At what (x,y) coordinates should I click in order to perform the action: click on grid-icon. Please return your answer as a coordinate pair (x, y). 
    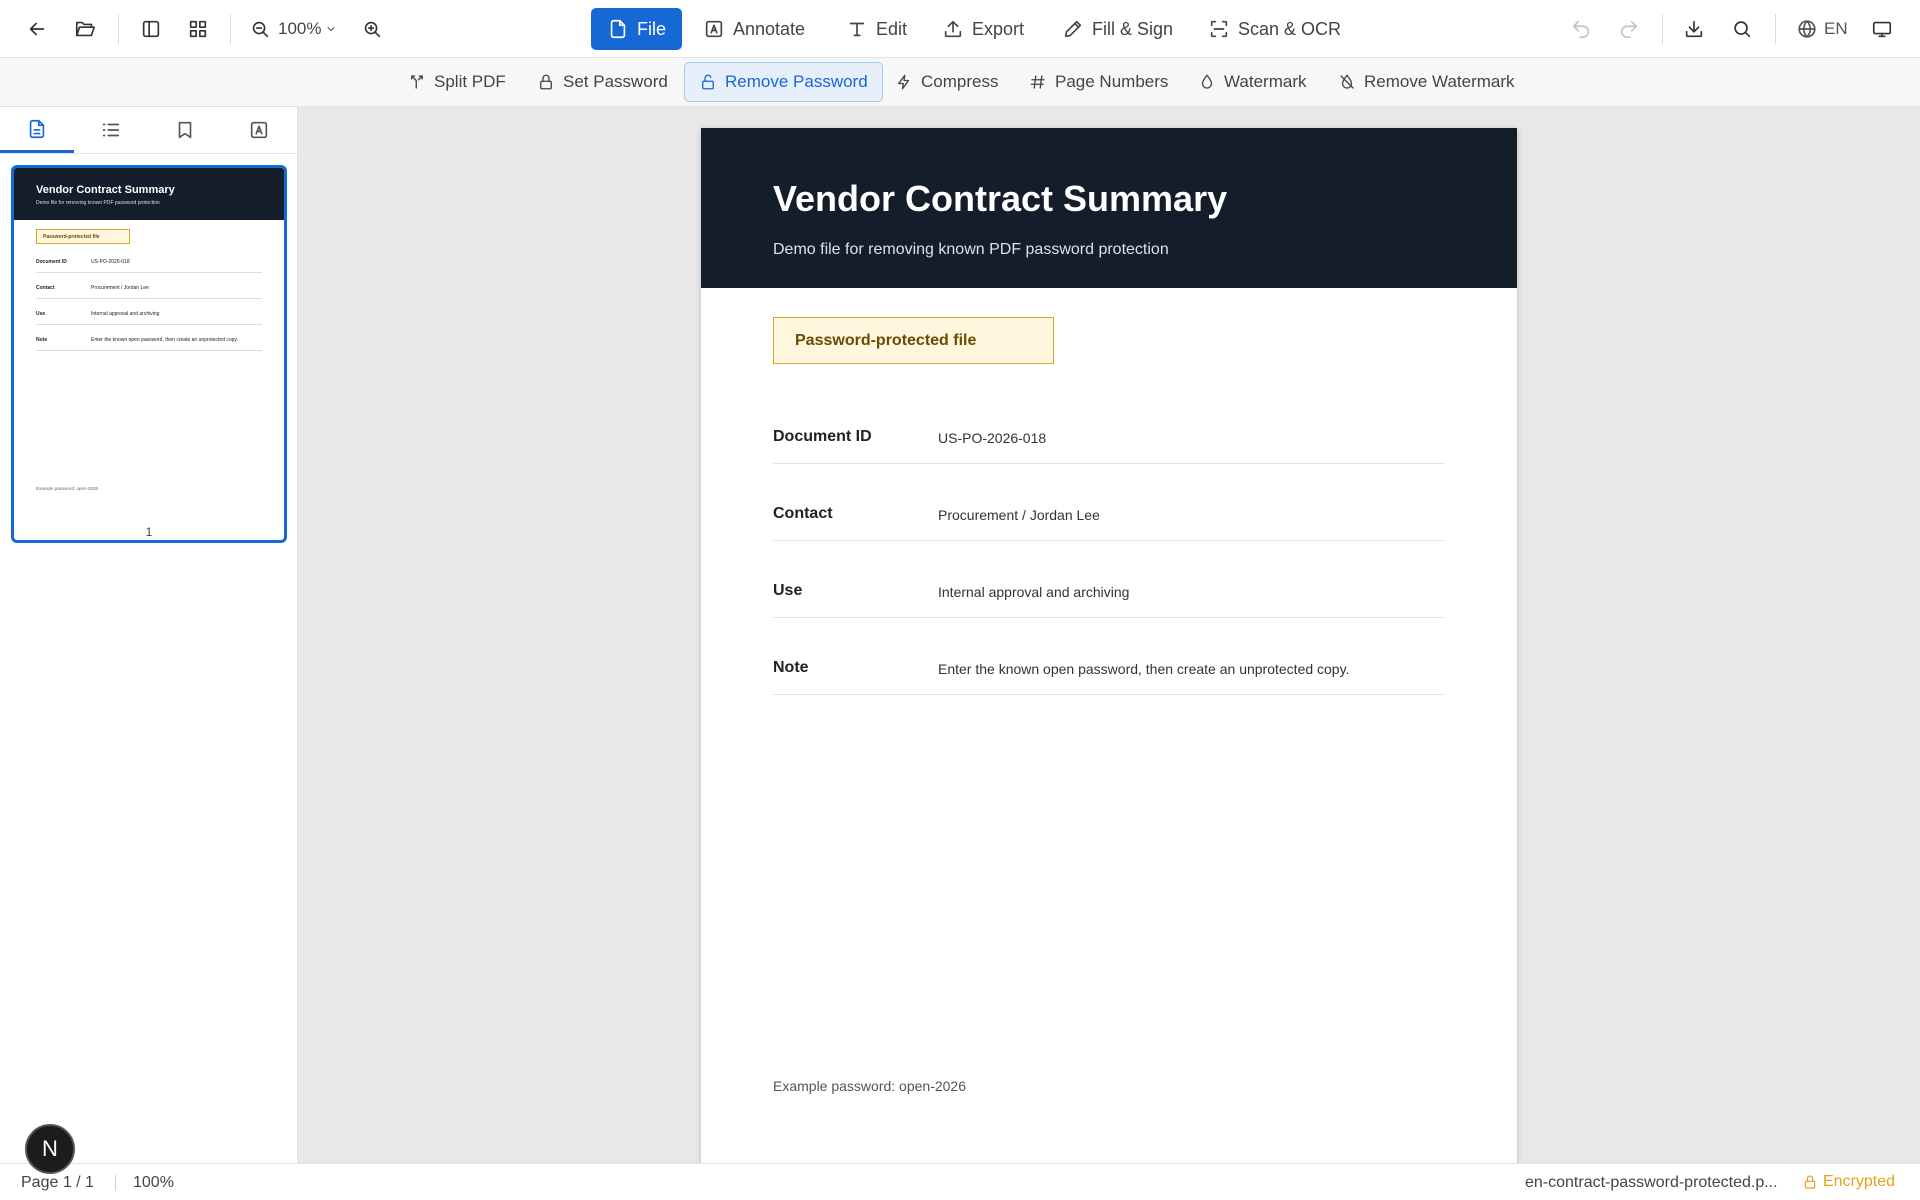
    Looking at the image, I should click on (198, 29).